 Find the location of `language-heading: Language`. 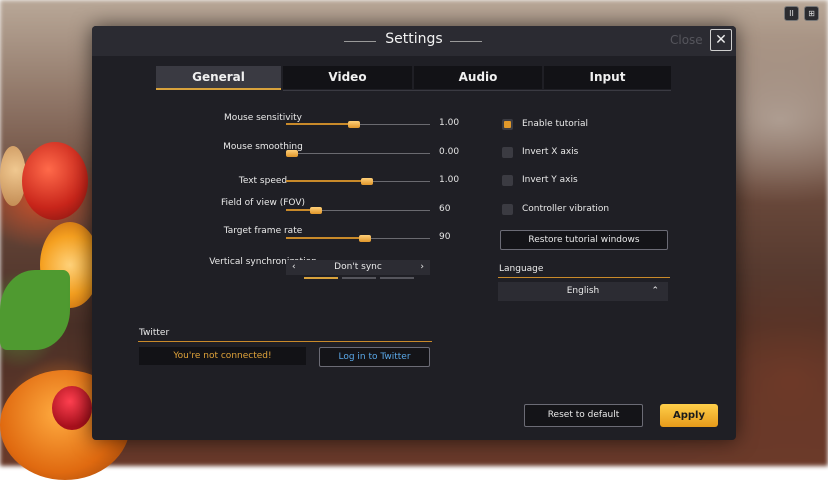

language-heading: Language is located at coordinates (521, 269).